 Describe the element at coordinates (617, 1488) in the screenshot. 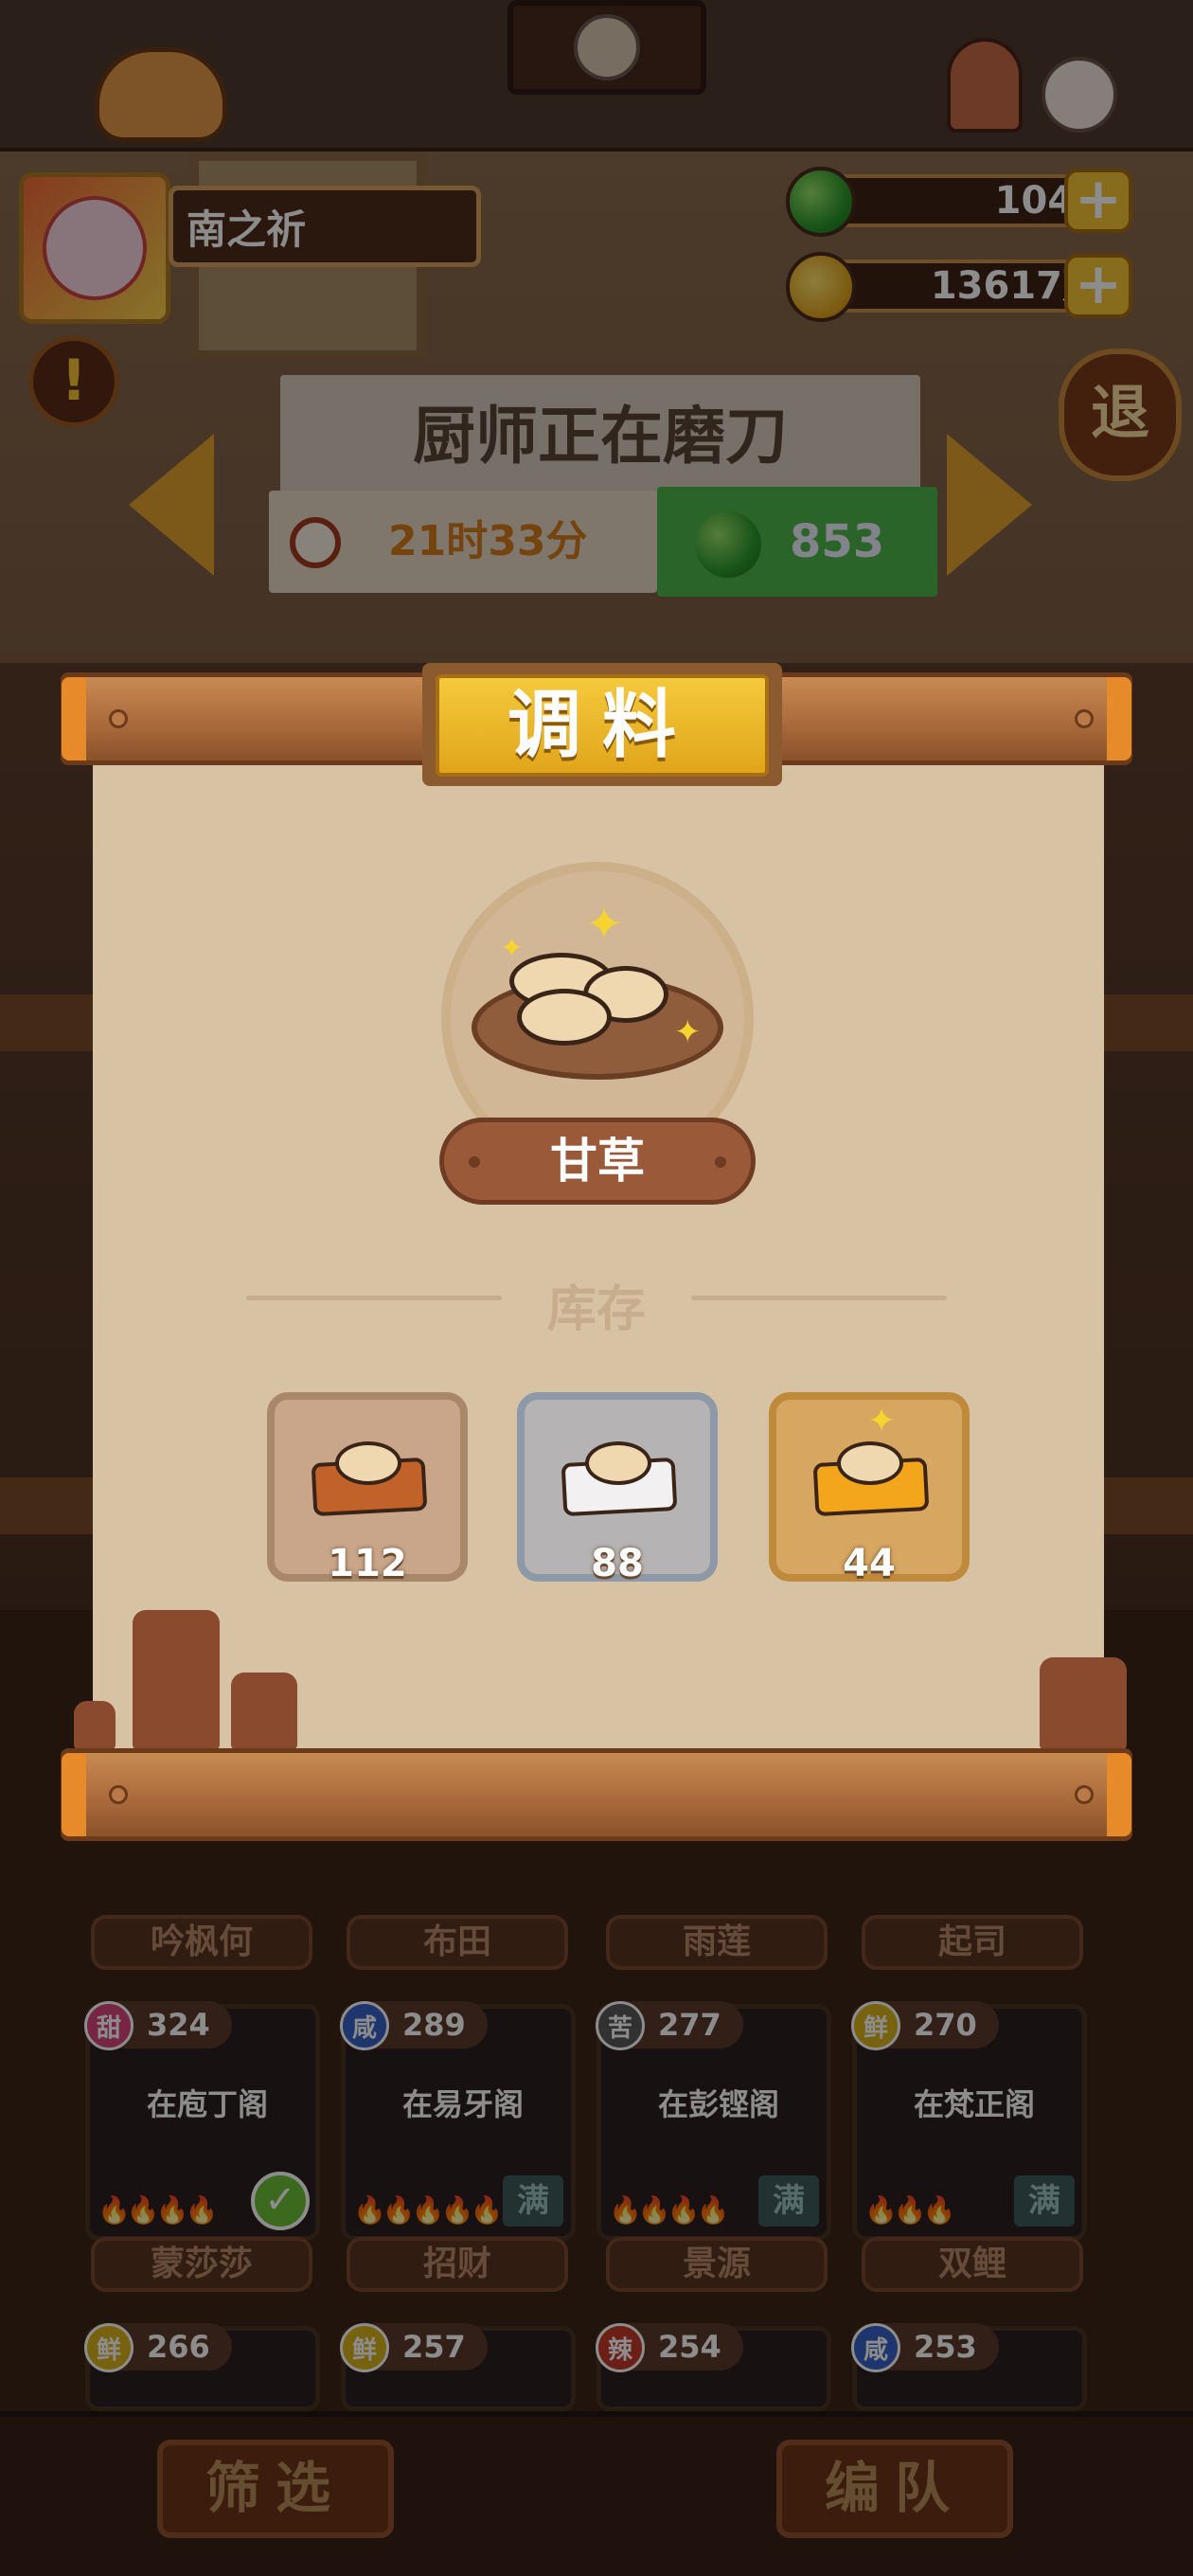

I see `stock-slot-silver: 88` at that location.